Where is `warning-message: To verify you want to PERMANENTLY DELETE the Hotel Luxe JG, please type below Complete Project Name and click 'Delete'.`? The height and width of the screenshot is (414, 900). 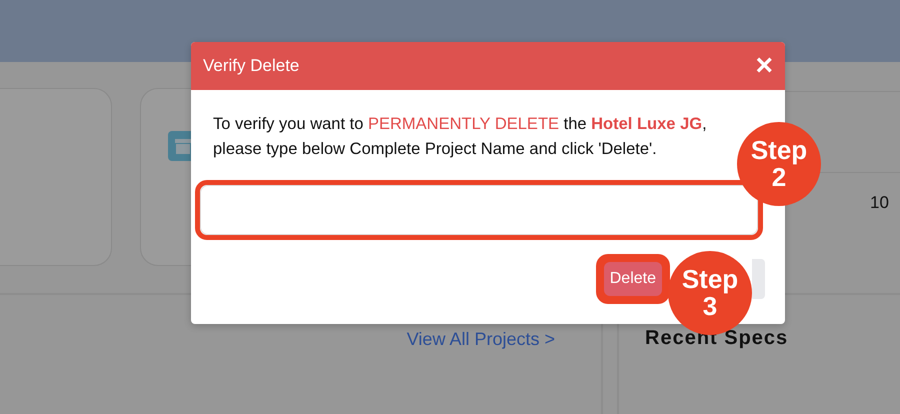 warning-message: To verify you want to PERMANENTLY DELETE the Hotel Luxe JG, please type below Complete Project Name and click 'Delete'. is located at coordinates (460, 137).